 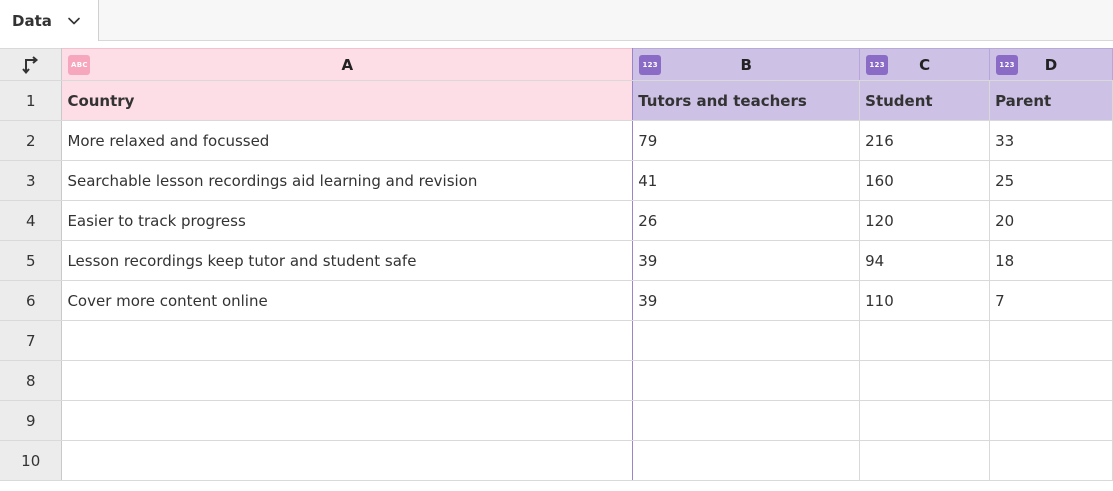 I want to click on row-number: 6, so click(x=31, y=300).